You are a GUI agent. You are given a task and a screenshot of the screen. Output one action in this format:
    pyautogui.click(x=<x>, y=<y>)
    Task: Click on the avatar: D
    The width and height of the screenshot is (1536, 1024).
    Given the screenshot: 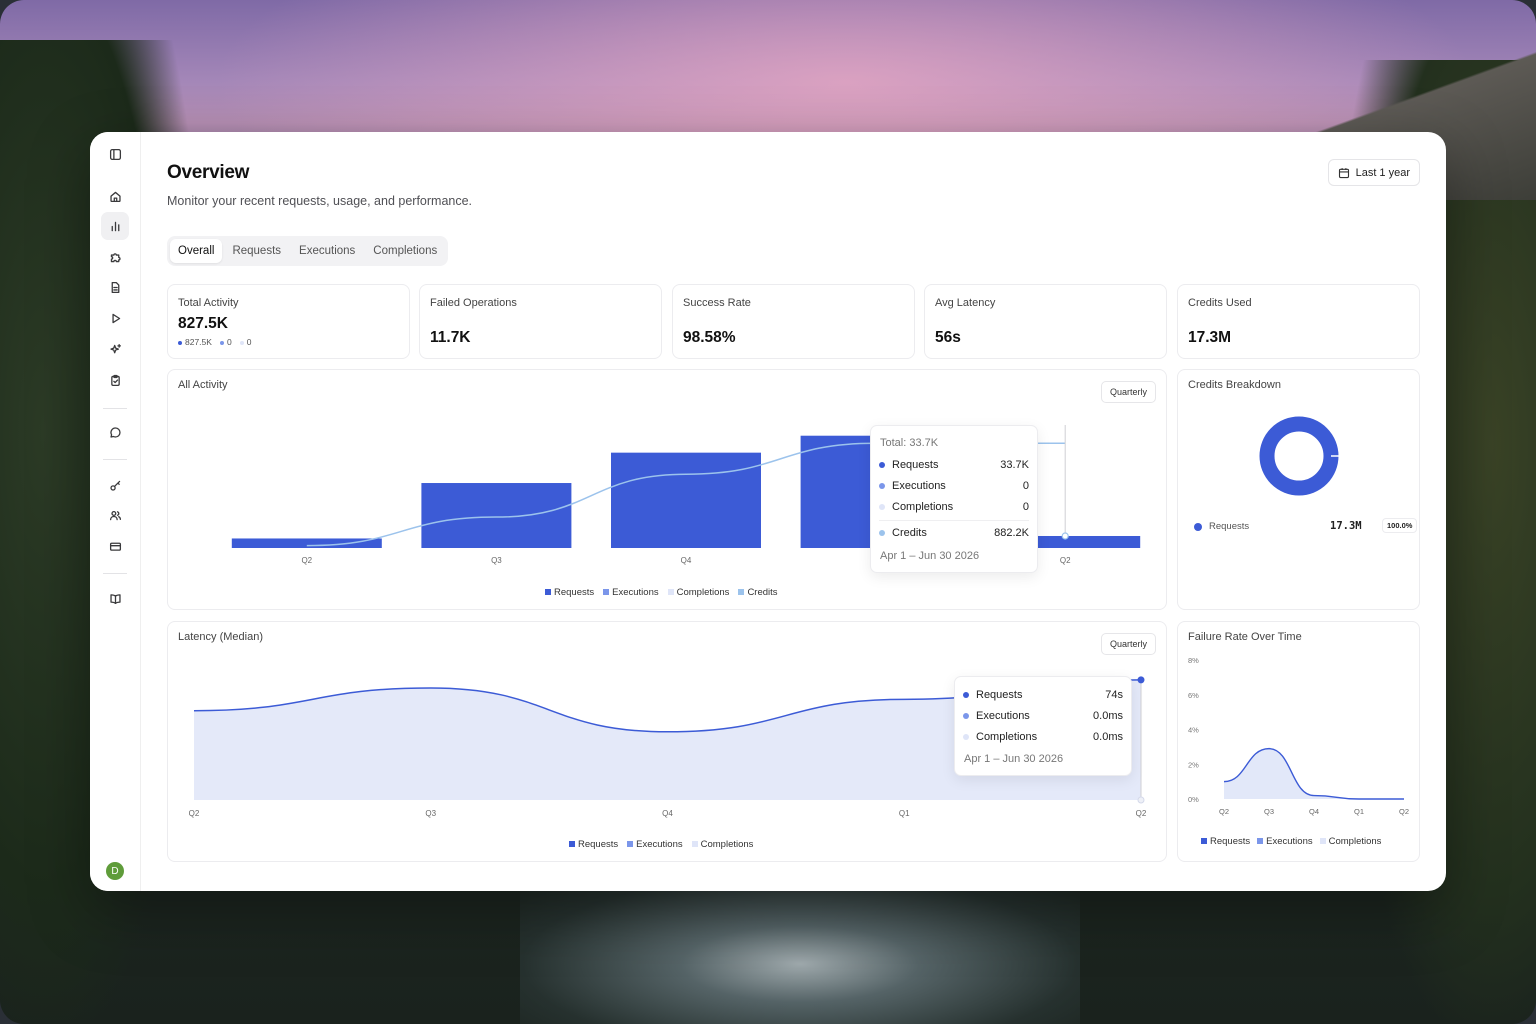 What is the action you would take?
    pyautogui.click(x=115, y=871)
    